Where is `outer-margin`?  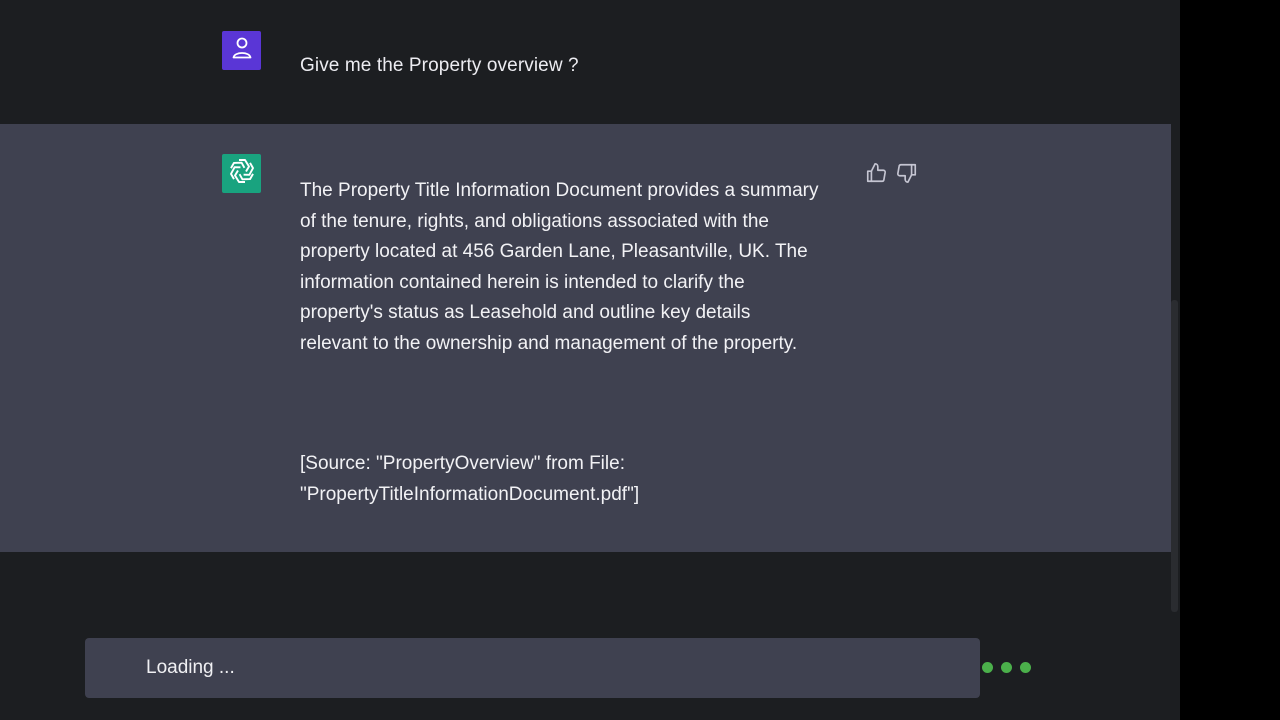 outer-margin is located at coordinates (1230, 360).